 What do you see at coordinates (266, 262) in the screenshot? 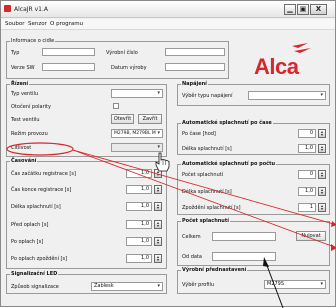
I see `black-arrowhead-icon` at bounding box center [266, 262].